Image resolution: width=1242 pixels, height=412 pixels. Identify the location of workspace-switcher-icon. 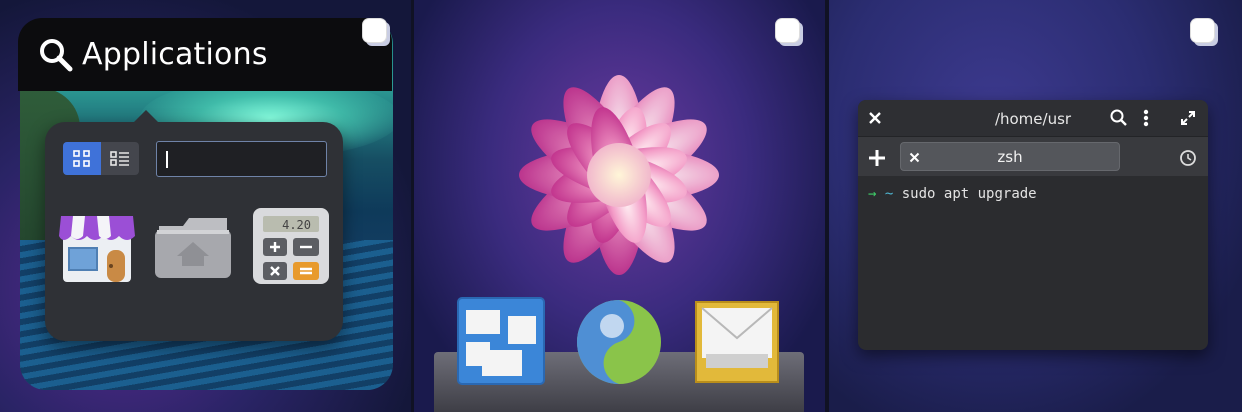
(501, 342).